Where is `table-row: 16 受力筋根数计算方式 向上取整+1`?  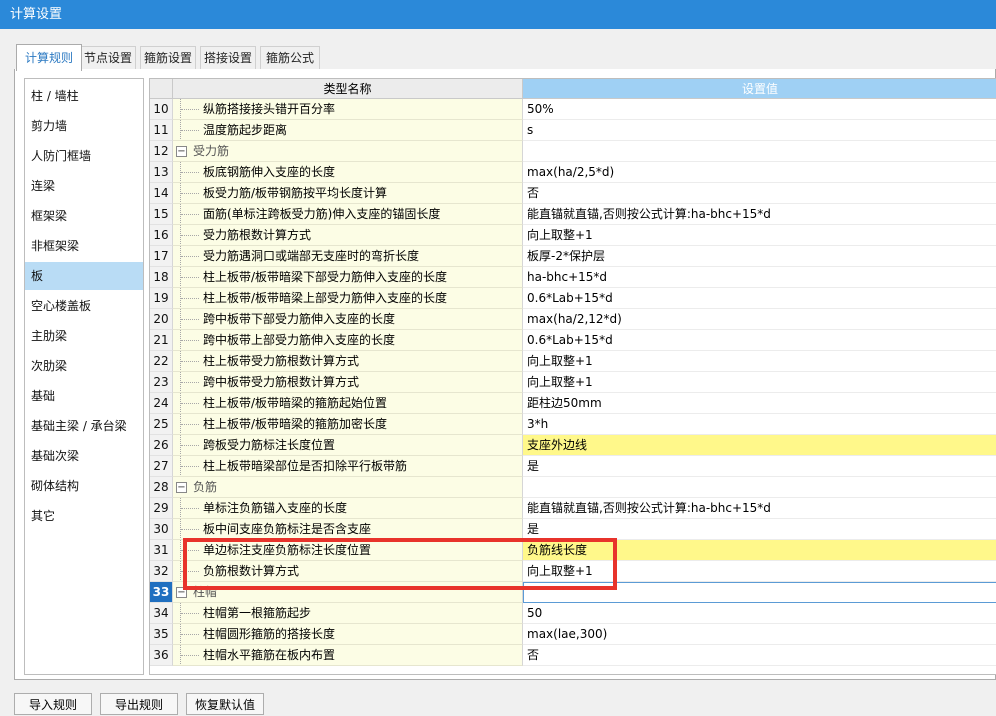
table-row: 16 受力筋根数计算方式 向上取整+1 is located at coordinates (573, 235).